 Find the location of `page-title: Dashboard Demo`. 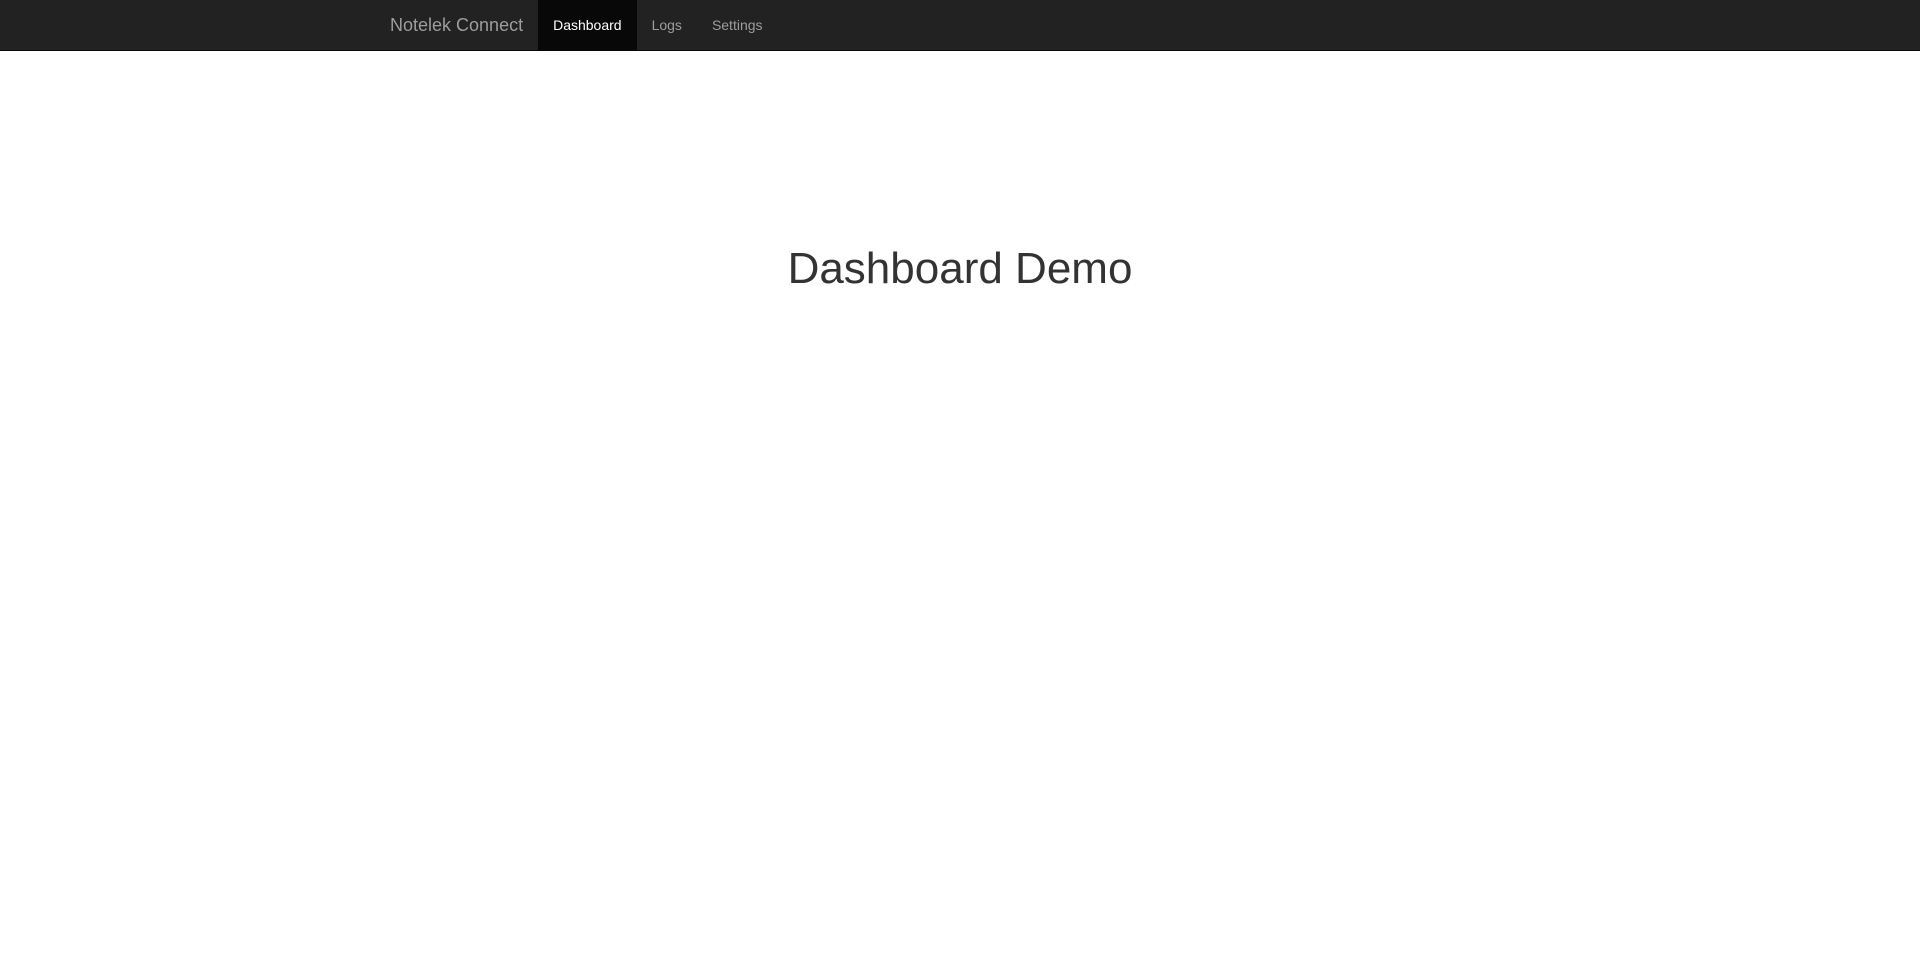

page-title: Dashboard Demo is located at coordinates (960, 268).